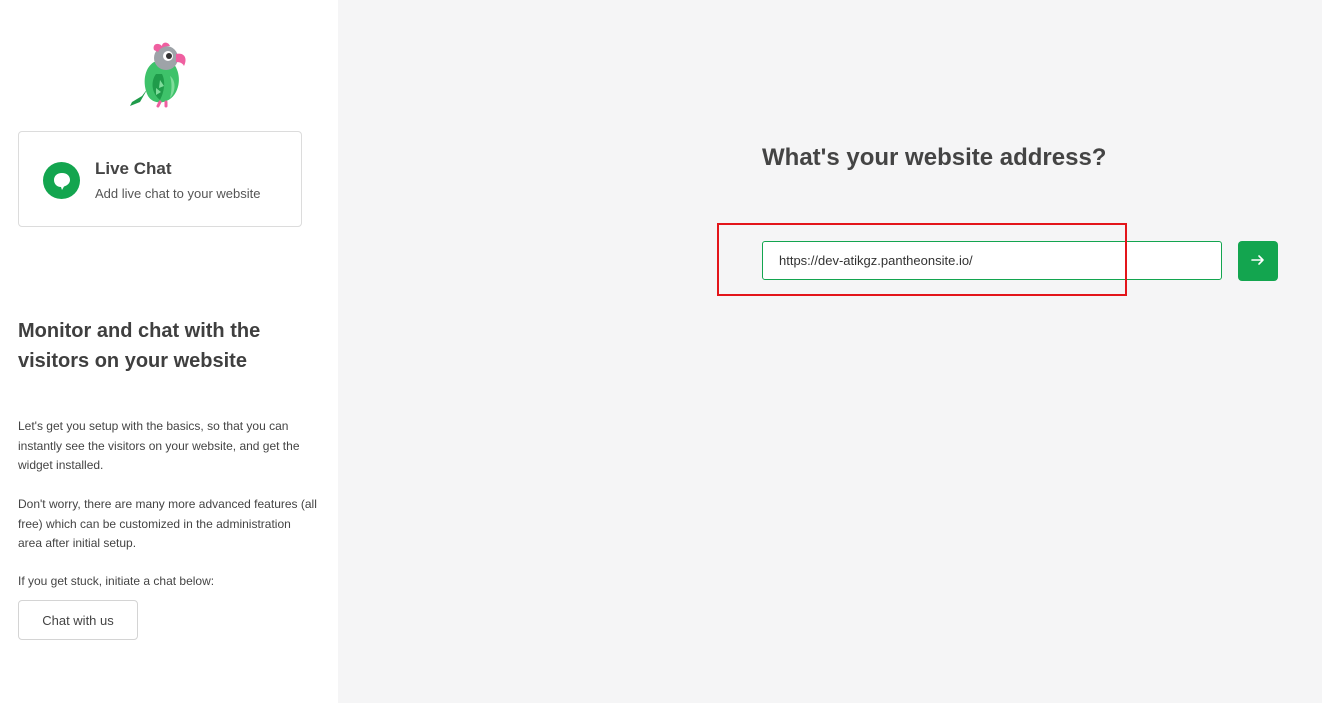 The height and width of the screenshot is (703, 1322). What do you see at coordinates (61, 180) in the screenshot?
I see `chat-bubble-icon` at bounding box center [61, 180].